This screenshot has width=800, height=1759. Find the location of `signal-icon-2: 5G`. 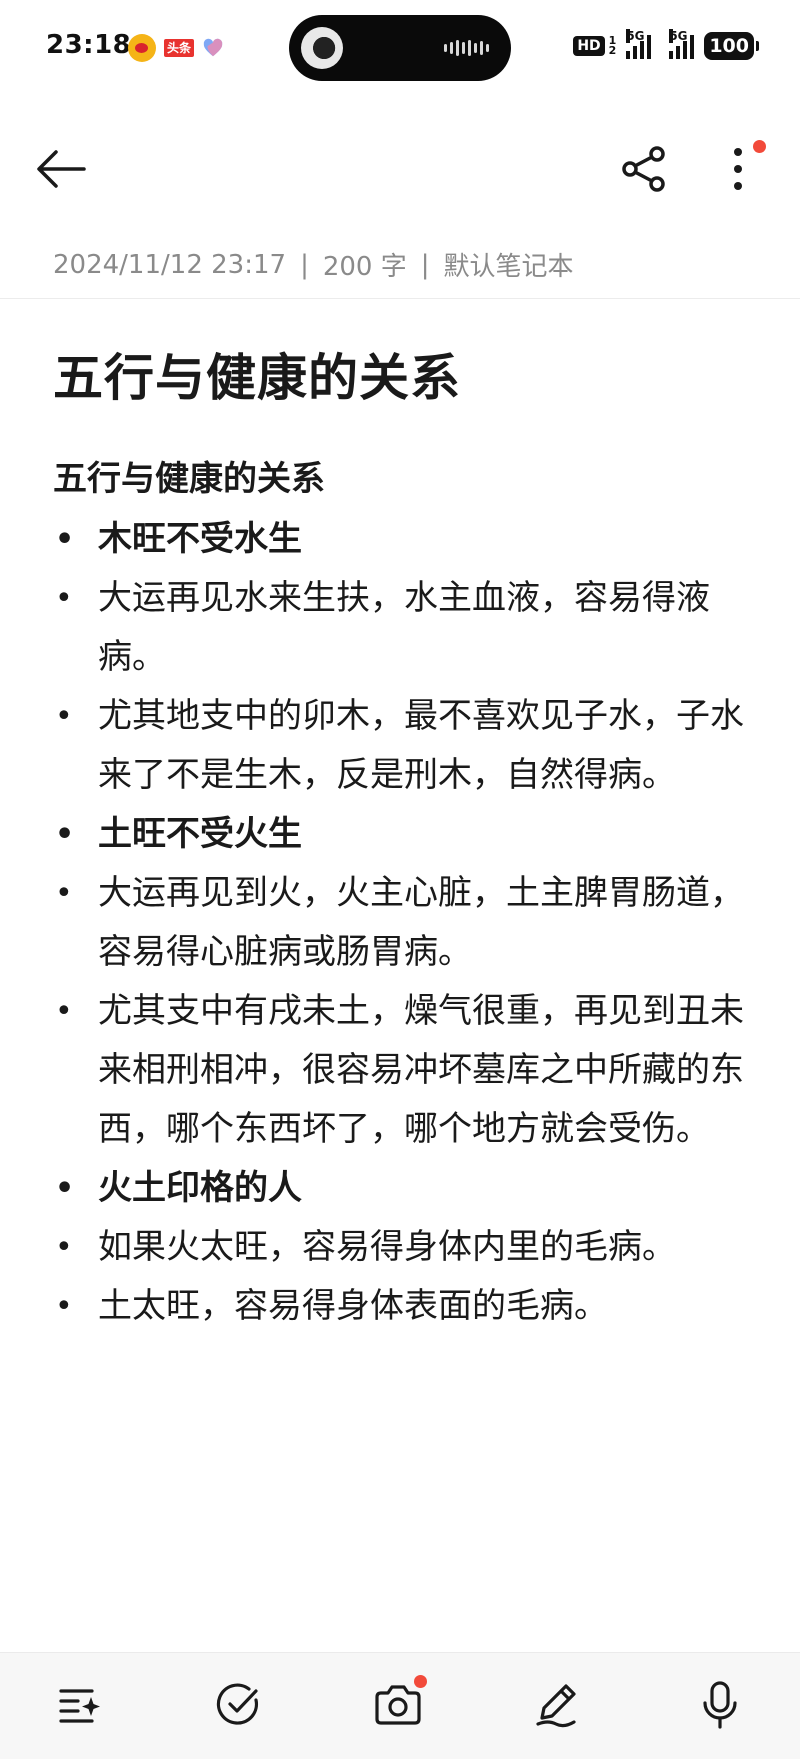

signal-icon-2: 5G is located at coordinates (682, 44).